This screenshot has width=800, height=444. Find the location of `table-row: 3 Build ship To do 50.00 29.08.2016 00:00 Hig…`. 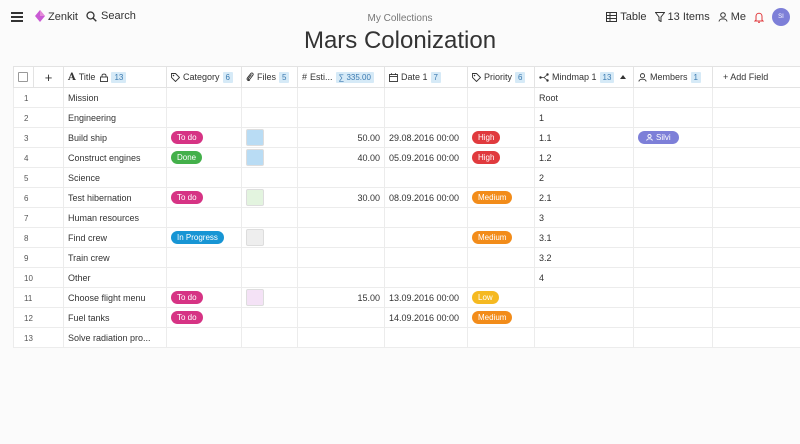

table-row: 3 Build ship To do 50.00 29.08.2016 00:00 Hig… is located at coordinates (406, 137).